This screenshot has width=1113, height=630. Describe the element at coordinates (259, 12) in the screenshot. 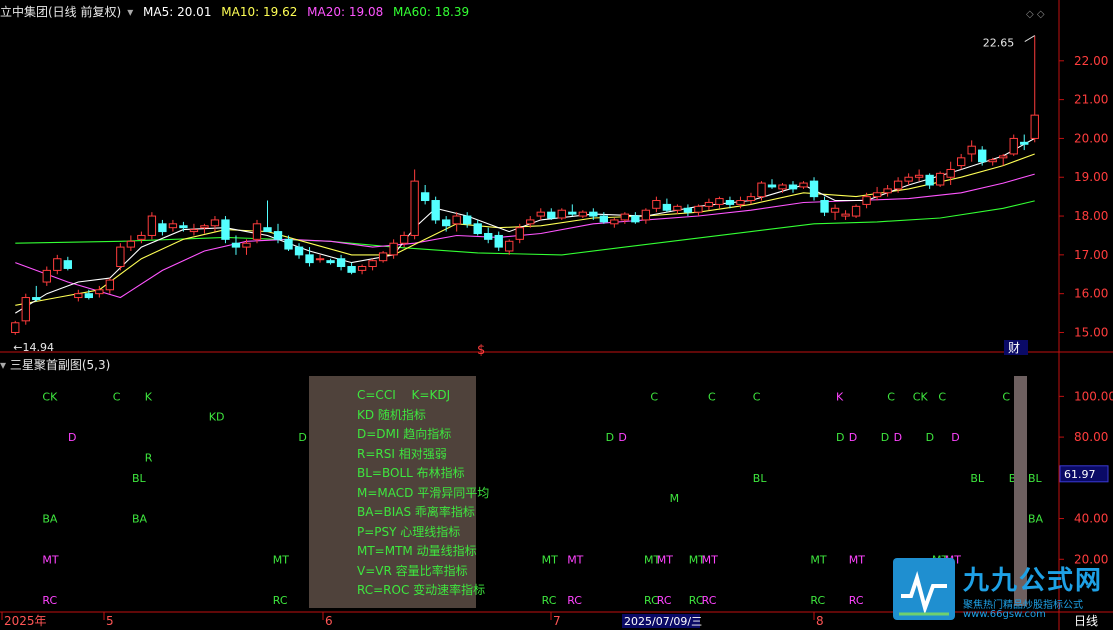

I see `ma10-label: MA10: 19.62` at that location.